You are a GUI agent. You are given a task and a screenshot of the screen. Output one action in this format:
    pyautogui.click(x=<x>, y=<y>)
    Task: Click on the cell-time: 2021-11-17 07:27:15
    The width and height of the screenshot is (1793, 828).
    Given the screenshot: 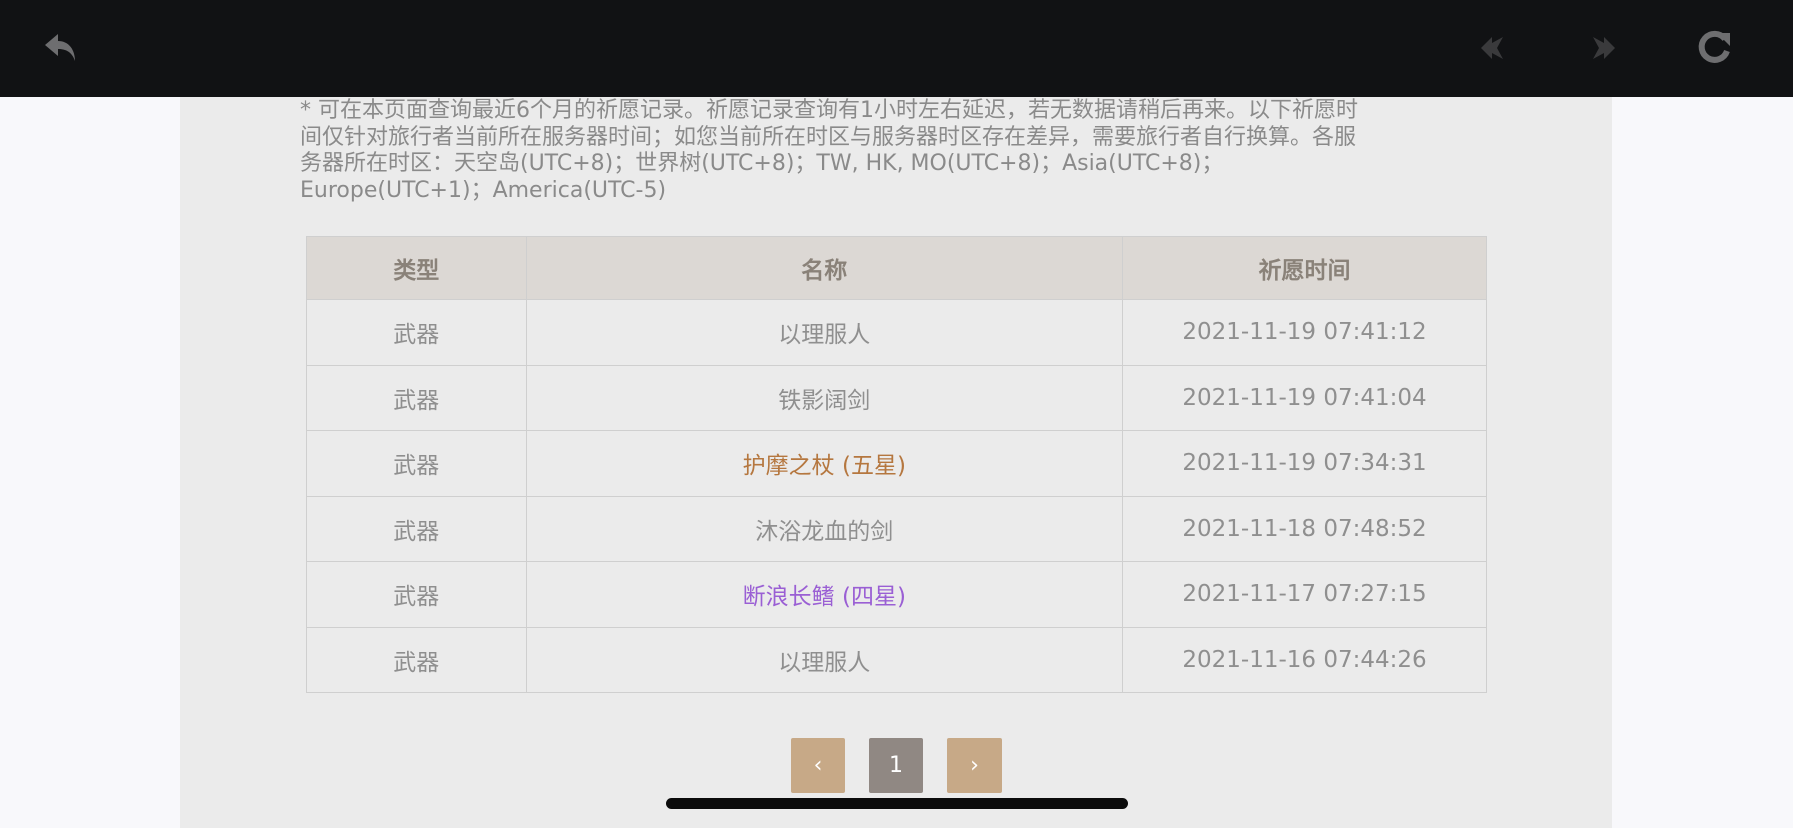 What is the action you would take?
    pyautogui.click(x=1304, y=594)
    